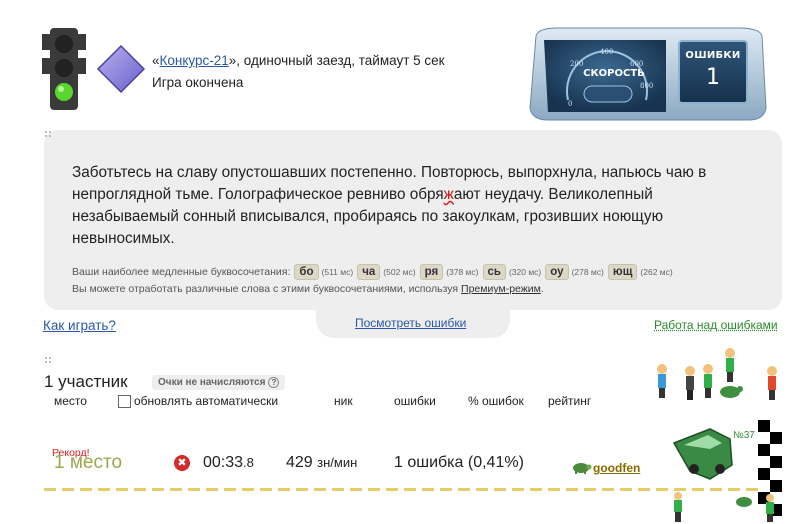 This screenshot has height=524, width=798. Describe the element at coordinates (88, 462) in the screenshot. I see `place-label: 1 место` at that location.